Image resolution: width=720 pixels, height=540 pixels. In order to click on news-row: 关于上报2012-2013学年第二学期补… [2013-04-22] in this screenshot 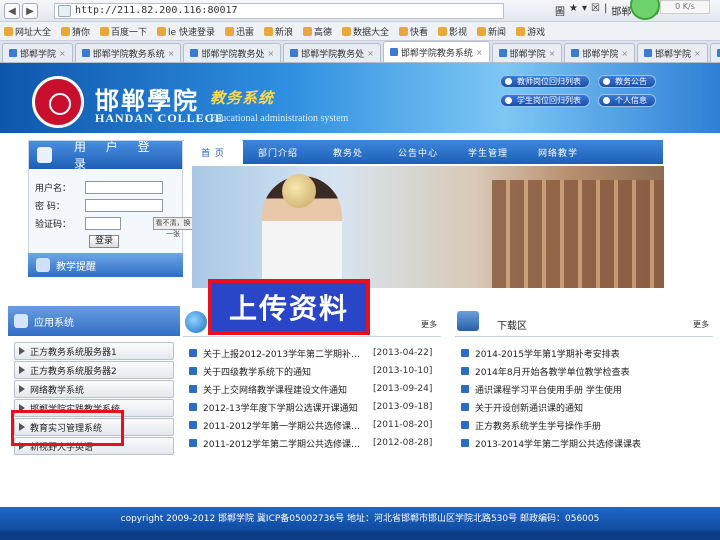, I will do `click(313, 353)`.